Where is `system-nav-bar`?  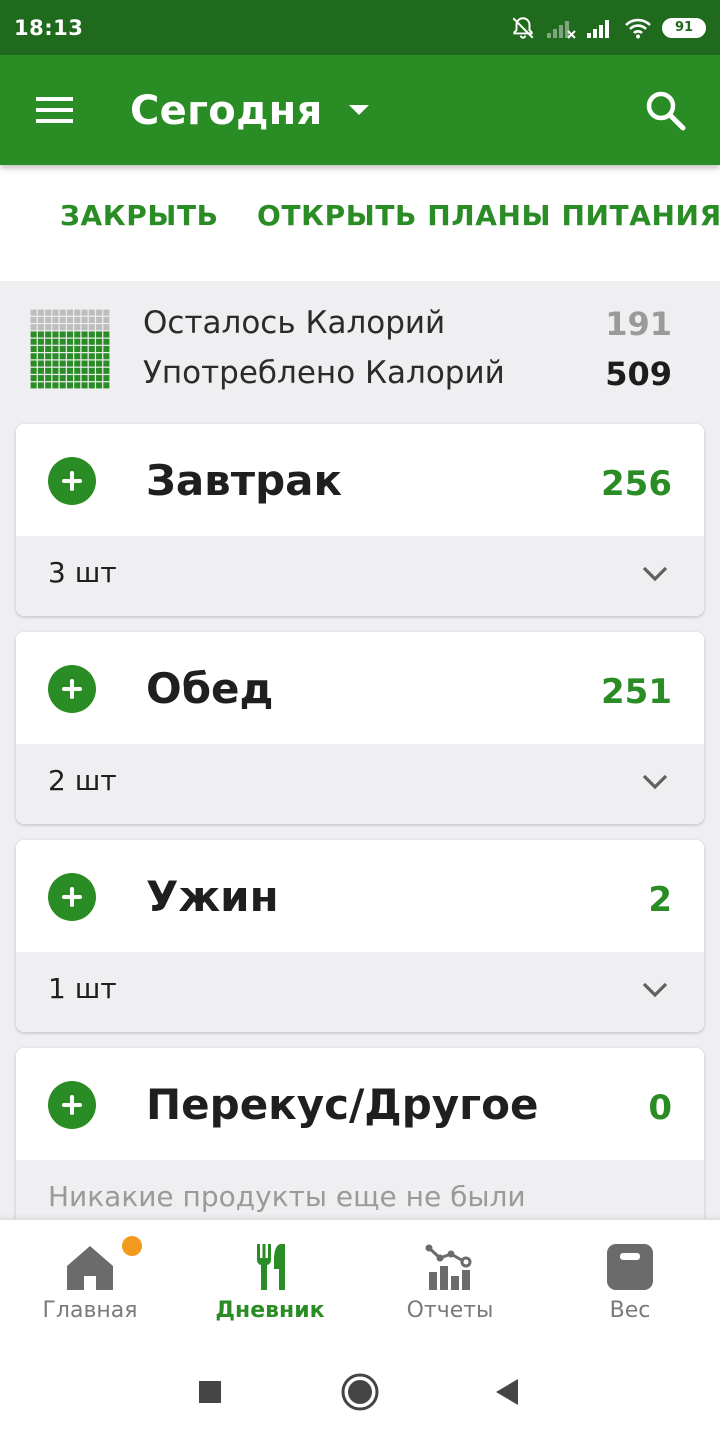 system-nav-bar is located at coordinates (360, 1392).